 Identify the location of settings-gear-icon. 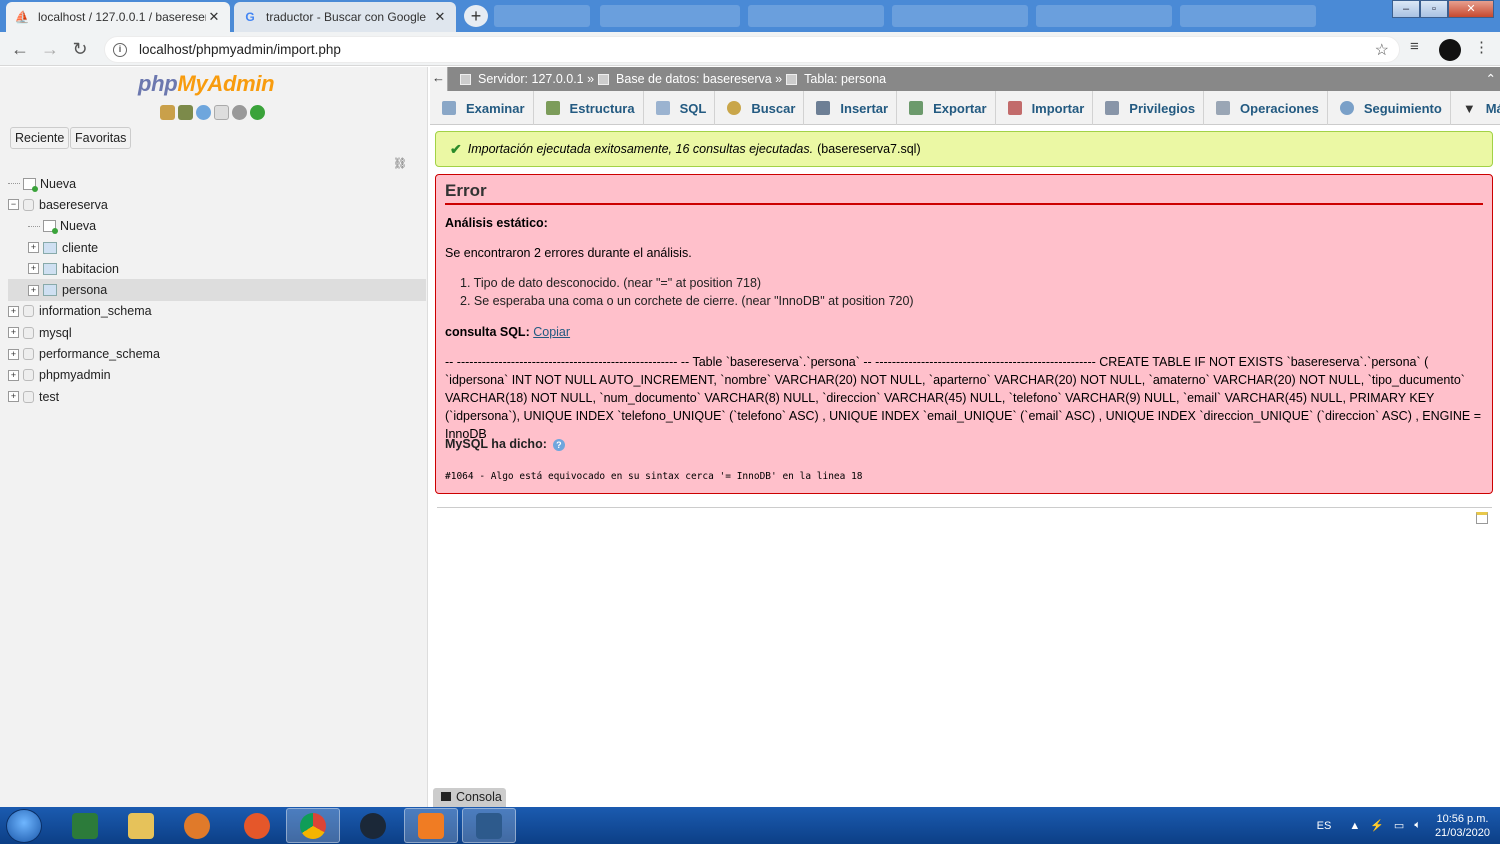
(239, 112).